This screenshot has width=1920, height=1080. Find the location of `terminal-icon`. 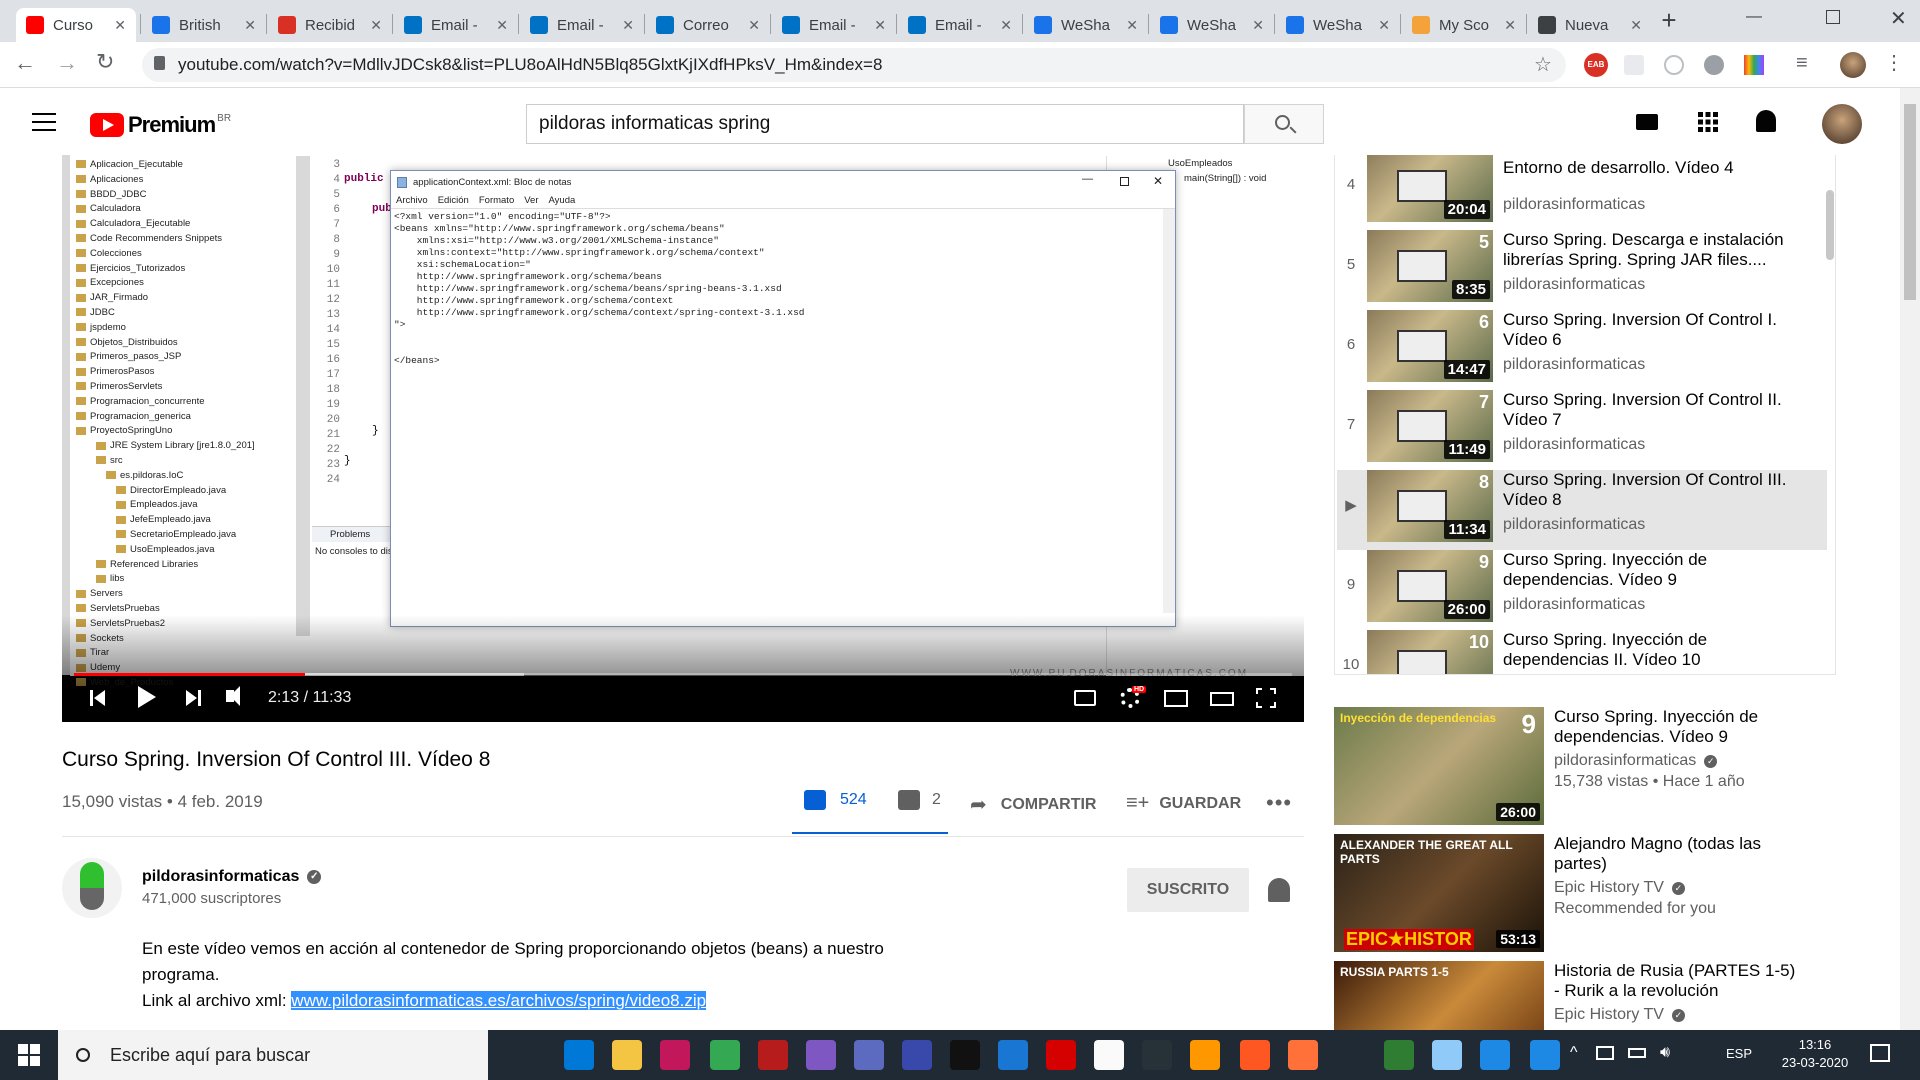

terminal-icon is located at coordinates (1157, 1055).